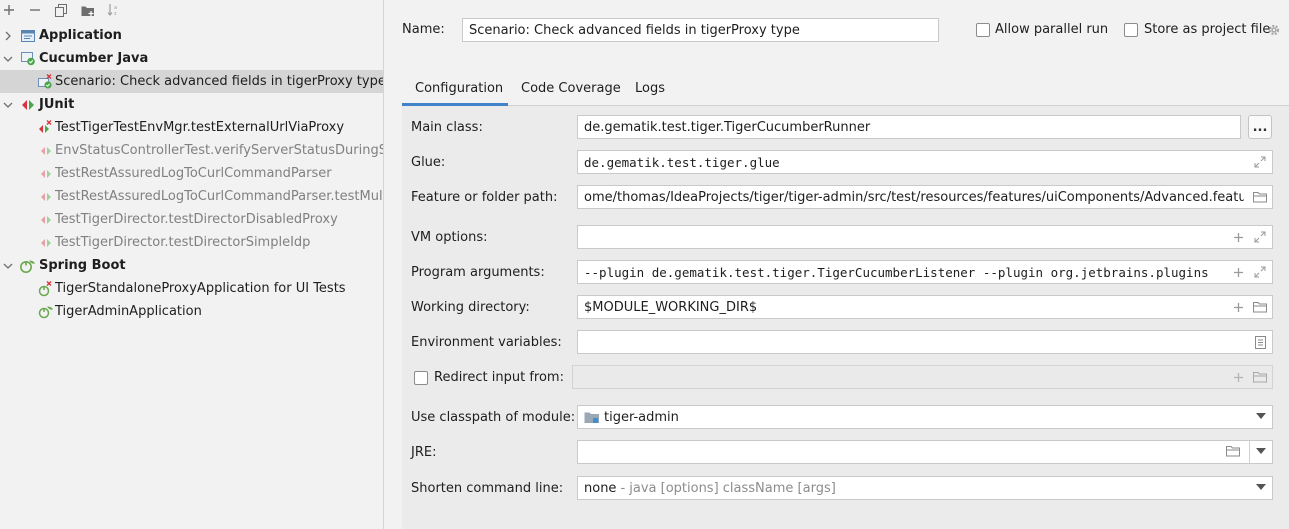 This screenshot has height=529, width=1289. What do you see at coordinates (1131, 30) in the screenshot?
I see `store-as-project-file-checkbox` at bounding box center [1131, 30].